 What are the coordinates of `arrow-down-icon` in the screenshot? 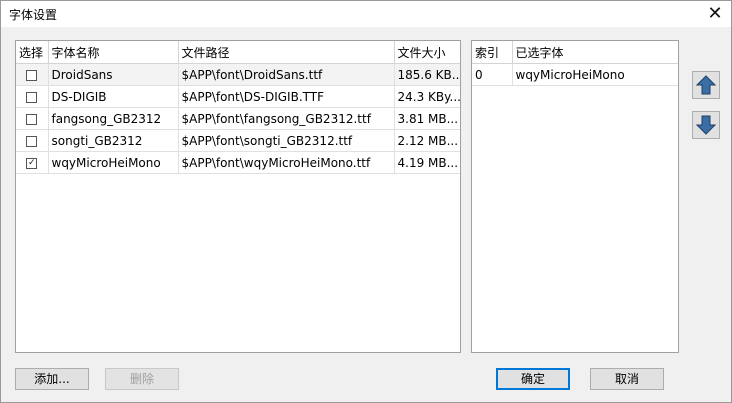 It's located at (706, 125).